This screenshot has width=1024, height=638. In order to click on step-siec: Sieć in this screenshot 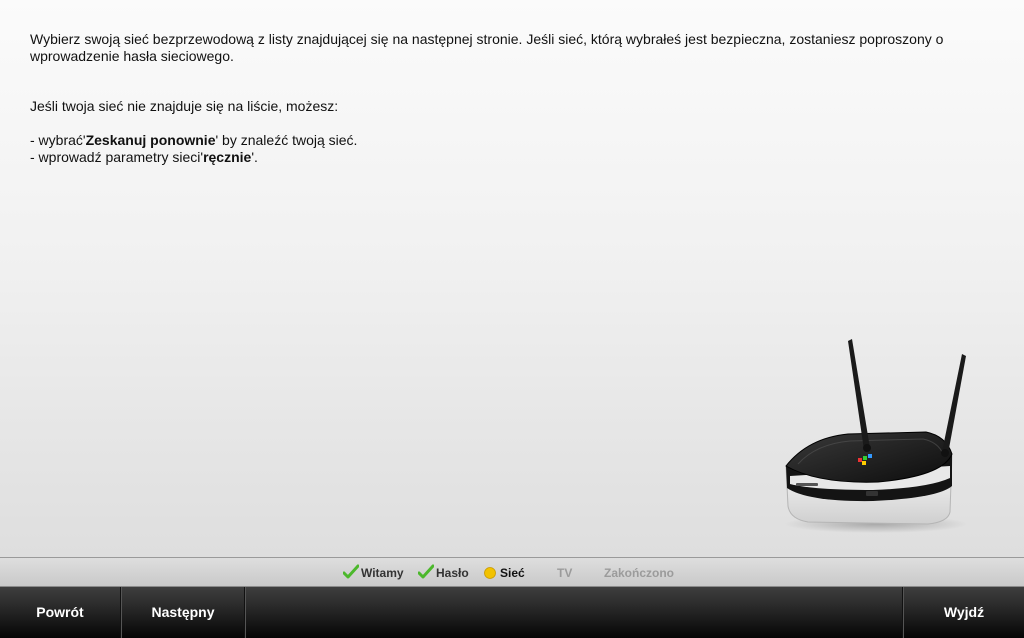, I will do `click(504, 573)`.